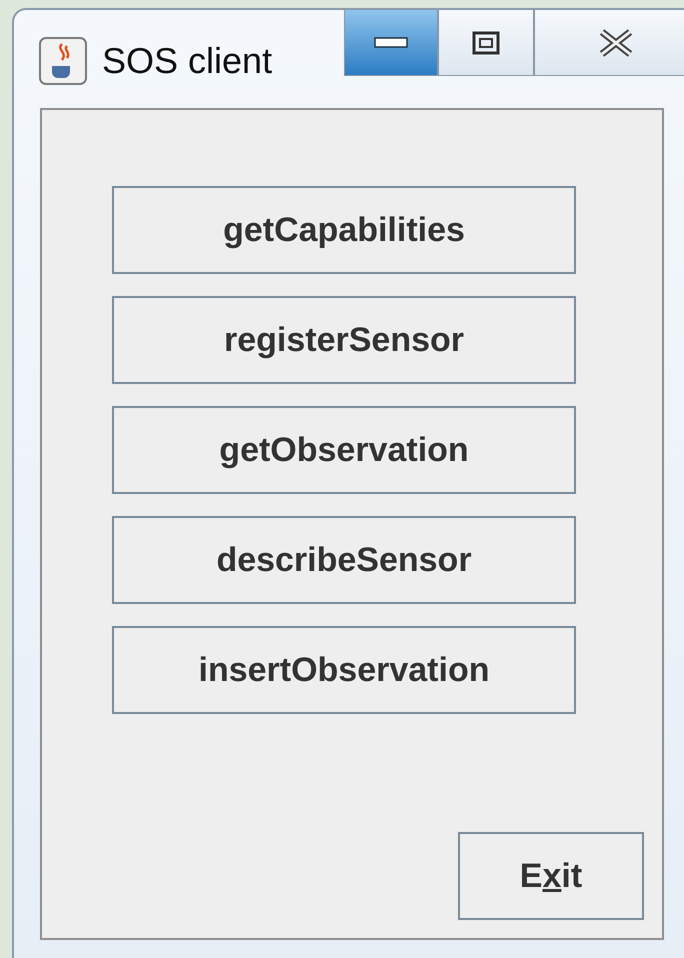 Image resolution: width=684 pixels, height=958 pixels. I want to click on action-button: describeSensor, so click(344, 560).